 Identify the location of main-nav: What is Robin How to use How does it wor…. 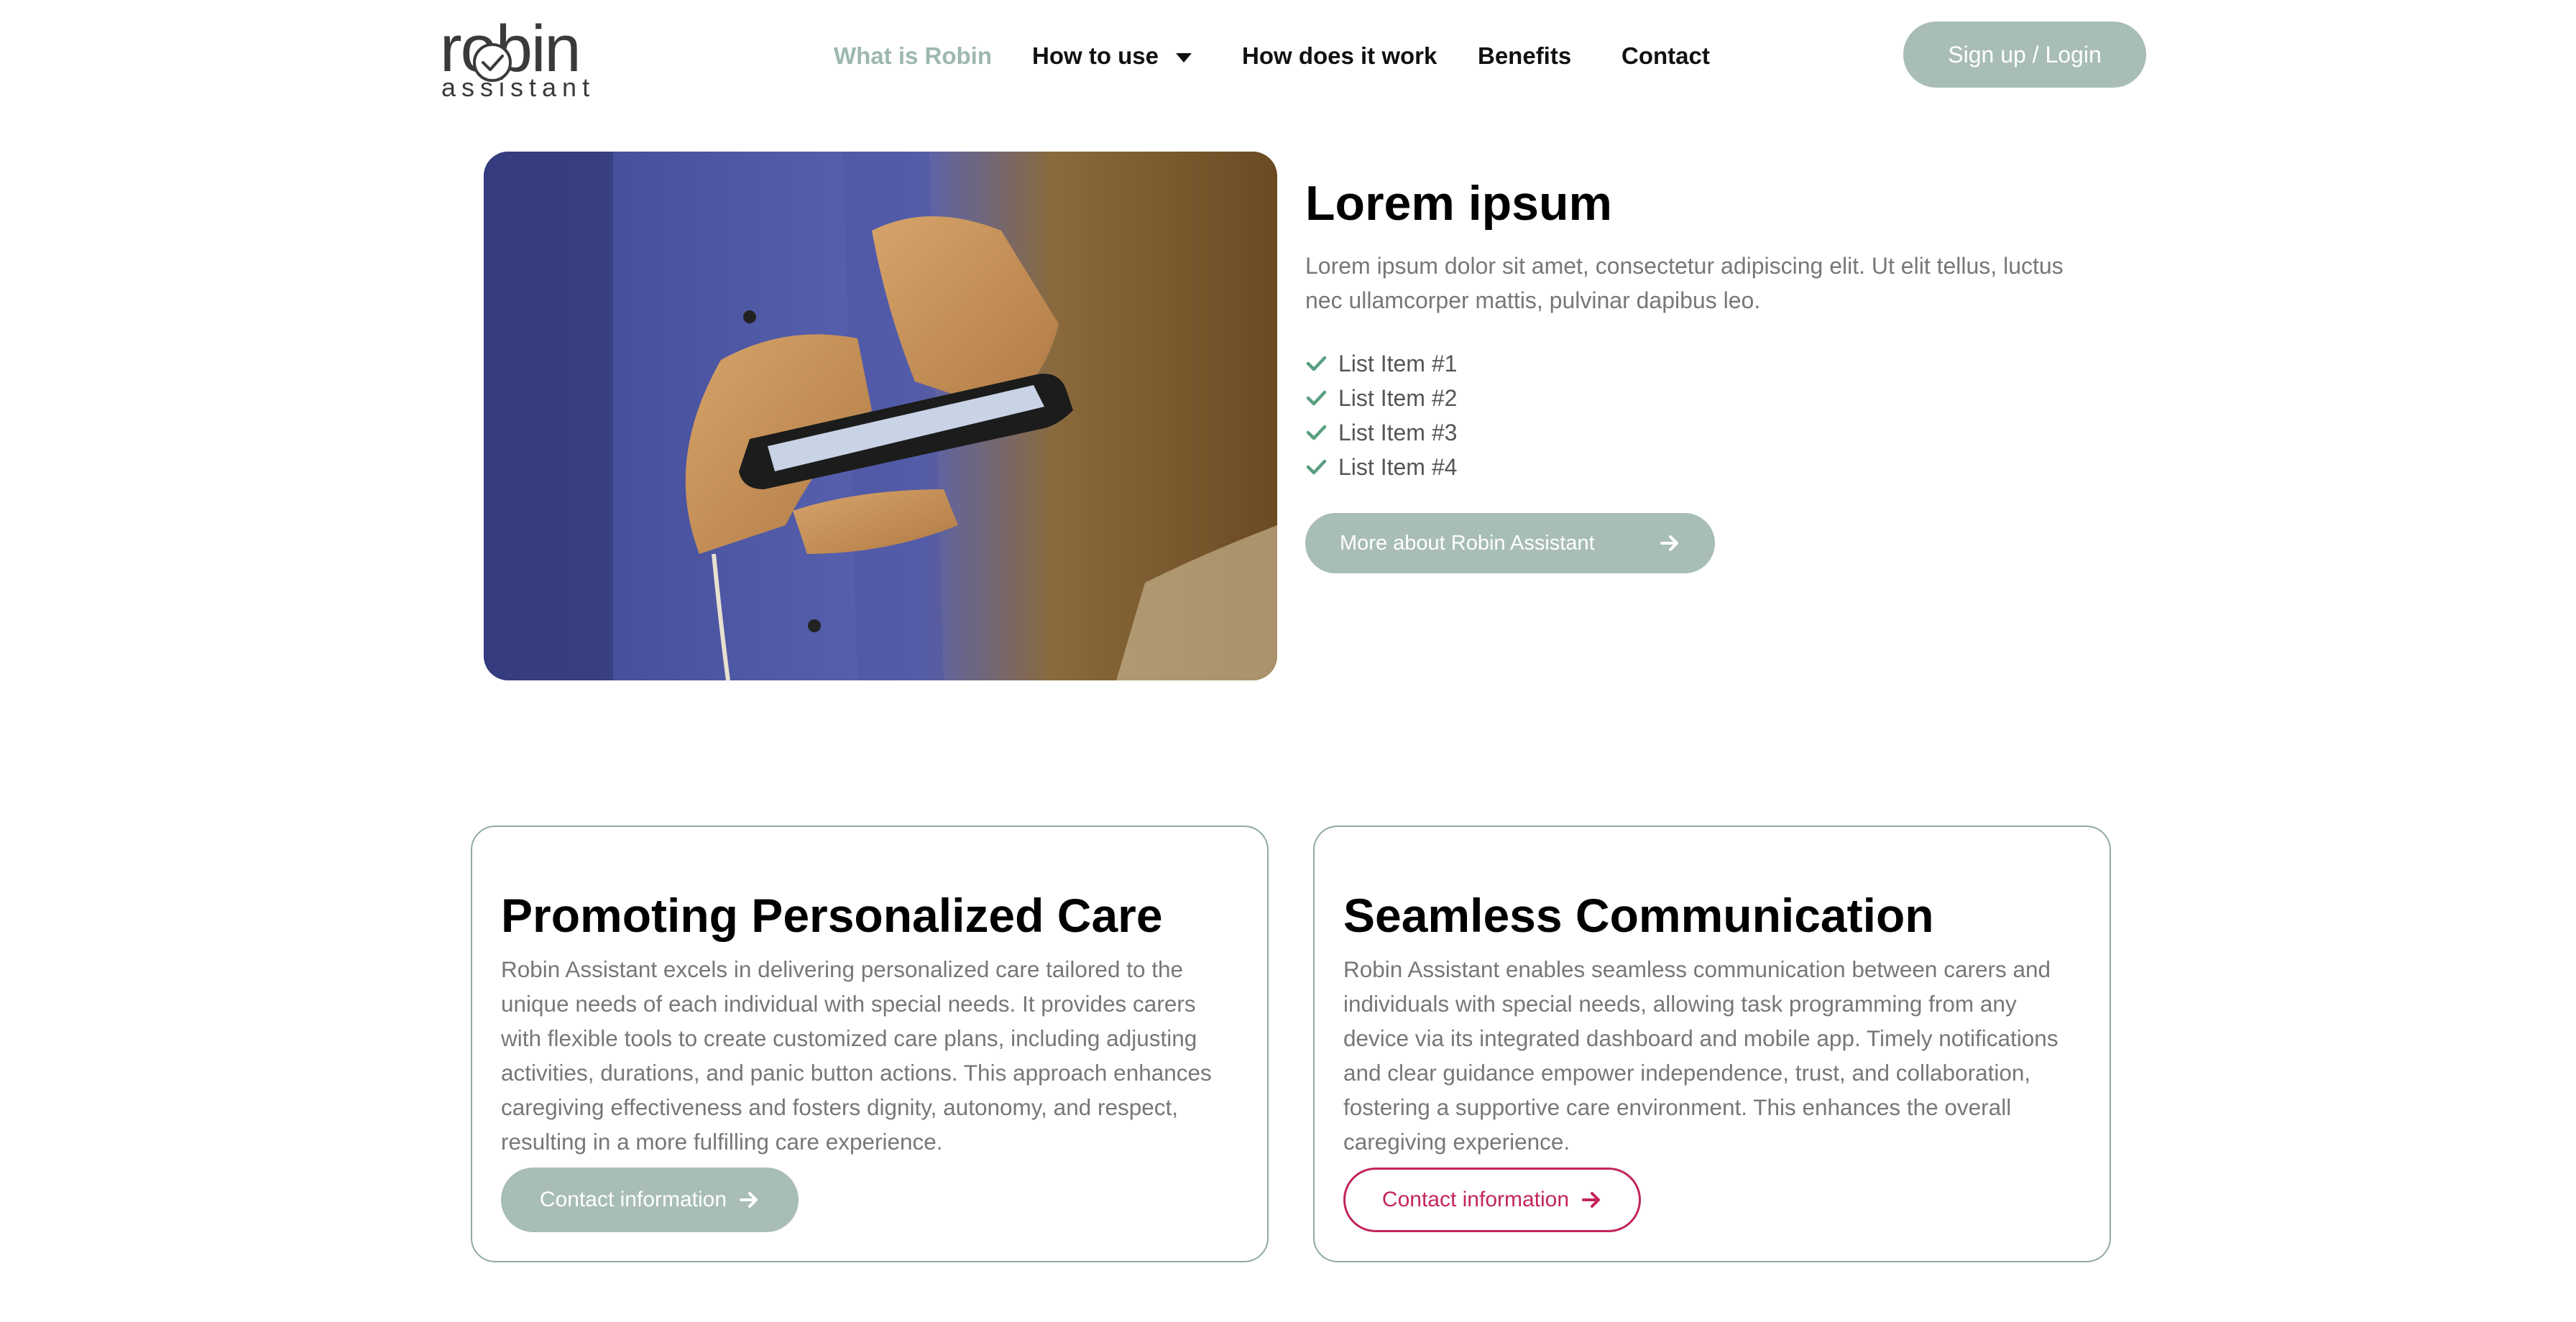
(1288, 56).